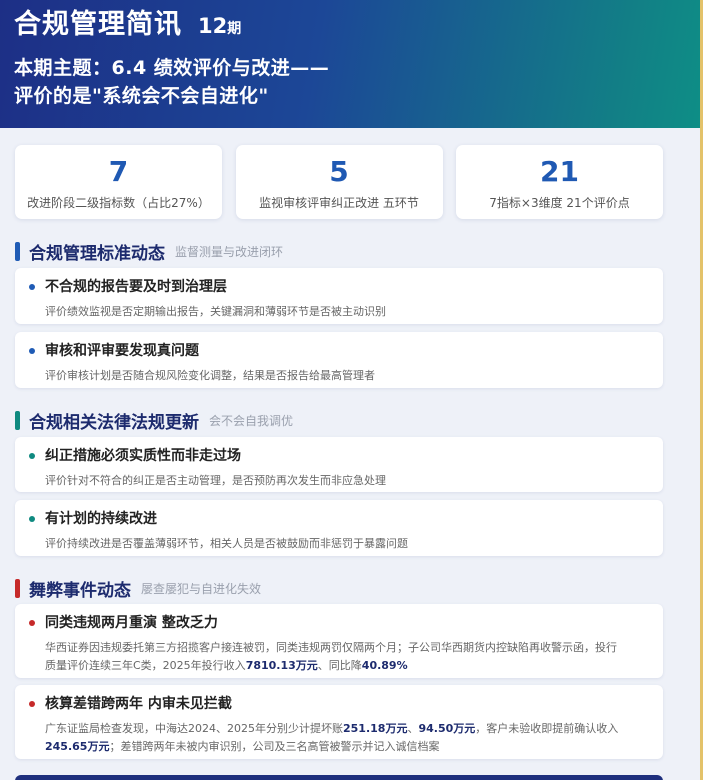 The image size is (712, 780). What do you see at coordinates (101, 519) in the screenshot?
I see `news-card-title-text: 有计划的持续改进` at bounding box center [101, 519].